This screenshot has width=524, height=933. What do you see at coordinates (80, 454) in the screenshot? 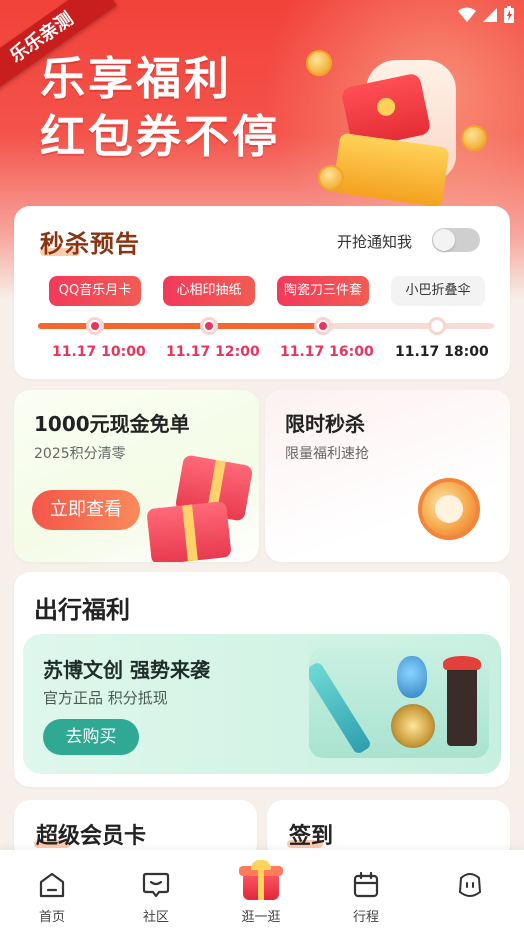
I see `cash-free-subtitle: 2025积分清零` at bounding box center [80, 454].